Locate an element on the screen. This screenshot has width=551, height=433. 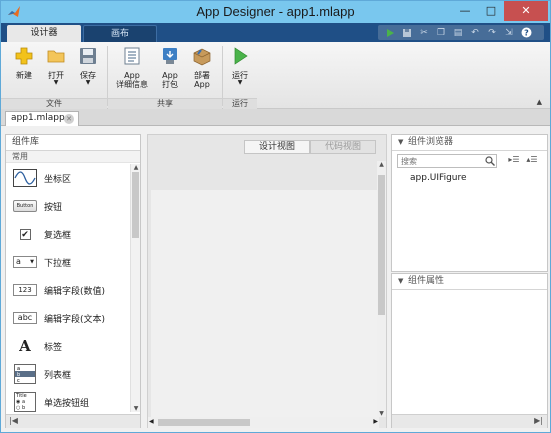
close-icon: ✕ is located at coordinates (526, 11).